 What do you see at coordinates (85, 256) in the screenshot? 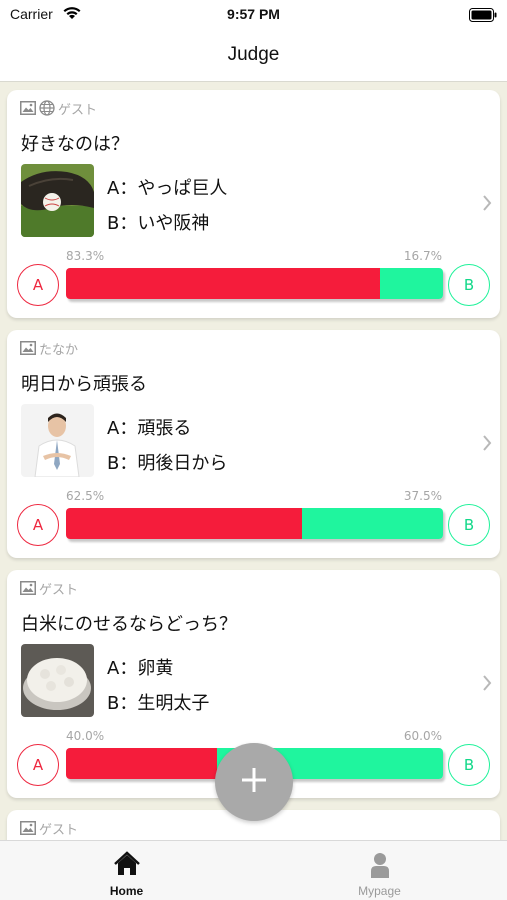
I see `percent-a: 83.3%` at bounding box center [85, 256].